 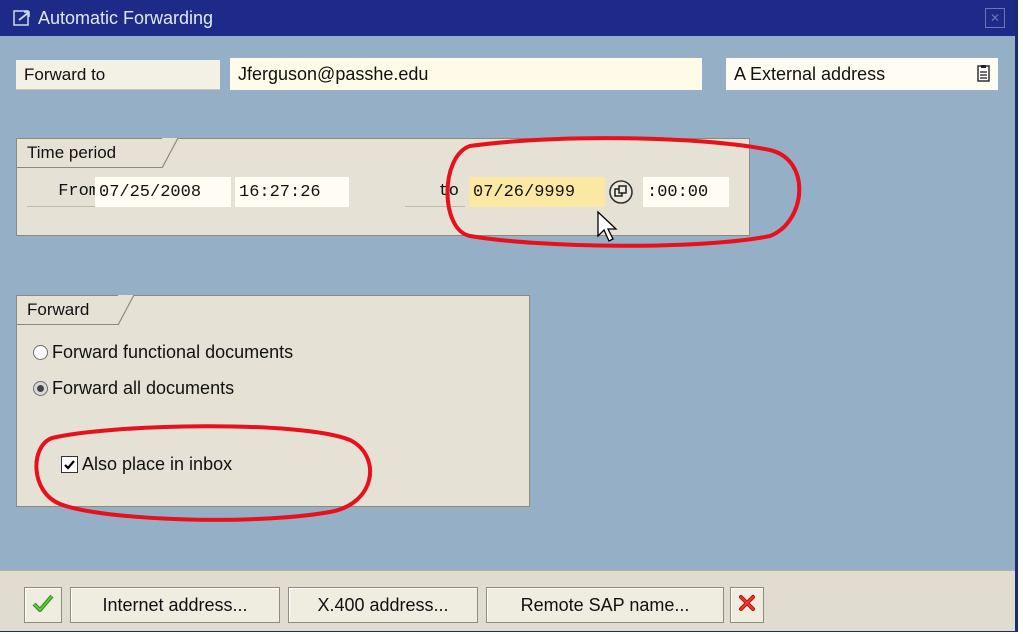 What do you see at coordinates (40, 388) in the screenshot?
I see `radio-button-selected` at bounding box center [40, 388].